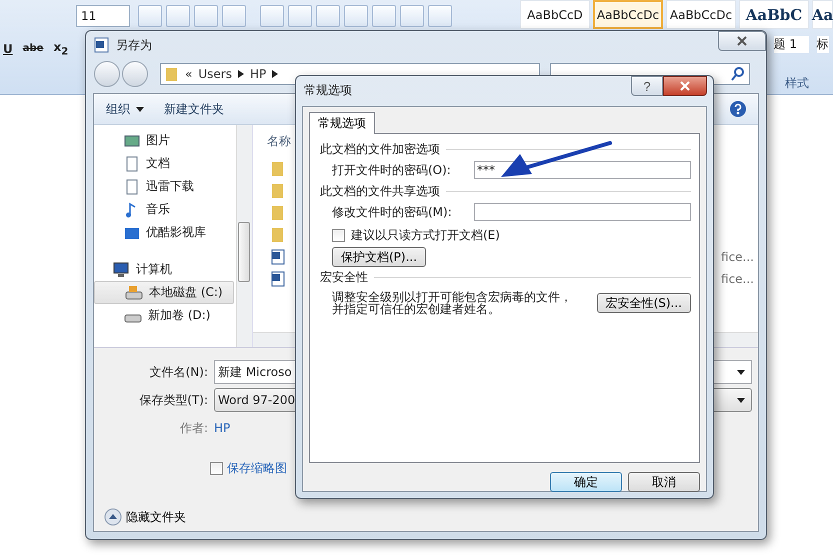 The height and width of the screenshot is (559, 833). What do you see at coordinates (822, 14) in the screenshot?
I see `style-swatch: Aa` at bounding box center [822, 14].